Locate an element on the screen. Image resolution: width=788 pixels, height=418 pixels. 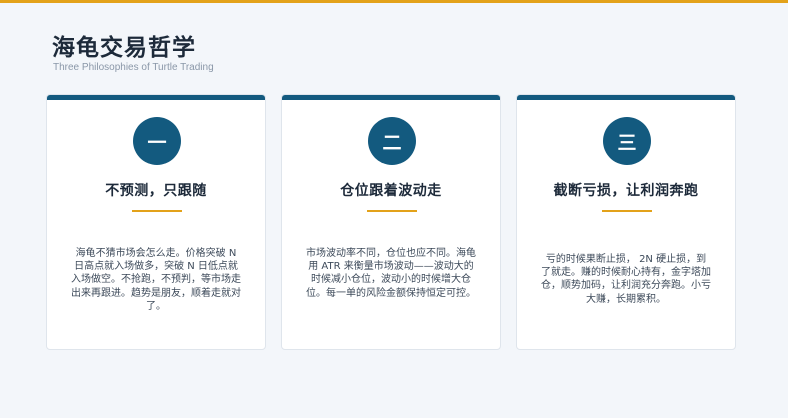
top-accent-bar is located at coordinates (394, 1).